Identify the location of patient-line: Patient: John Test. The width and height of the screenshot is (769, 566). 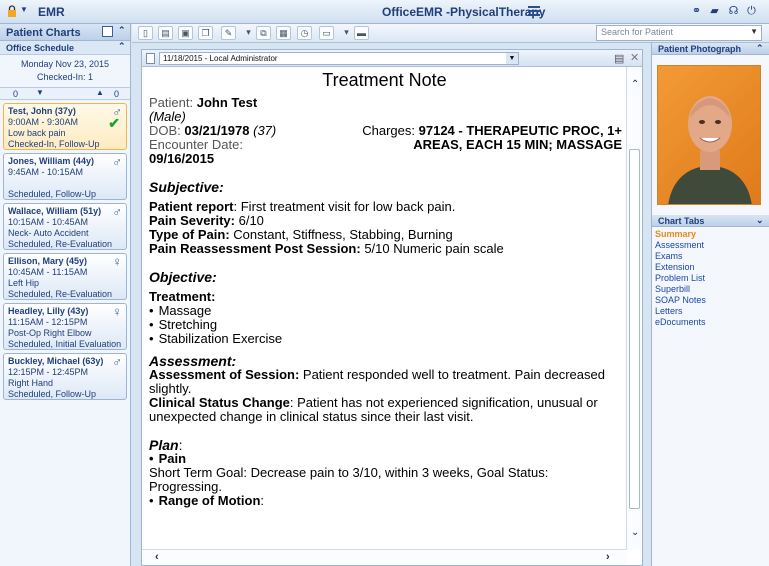
(384, 103).